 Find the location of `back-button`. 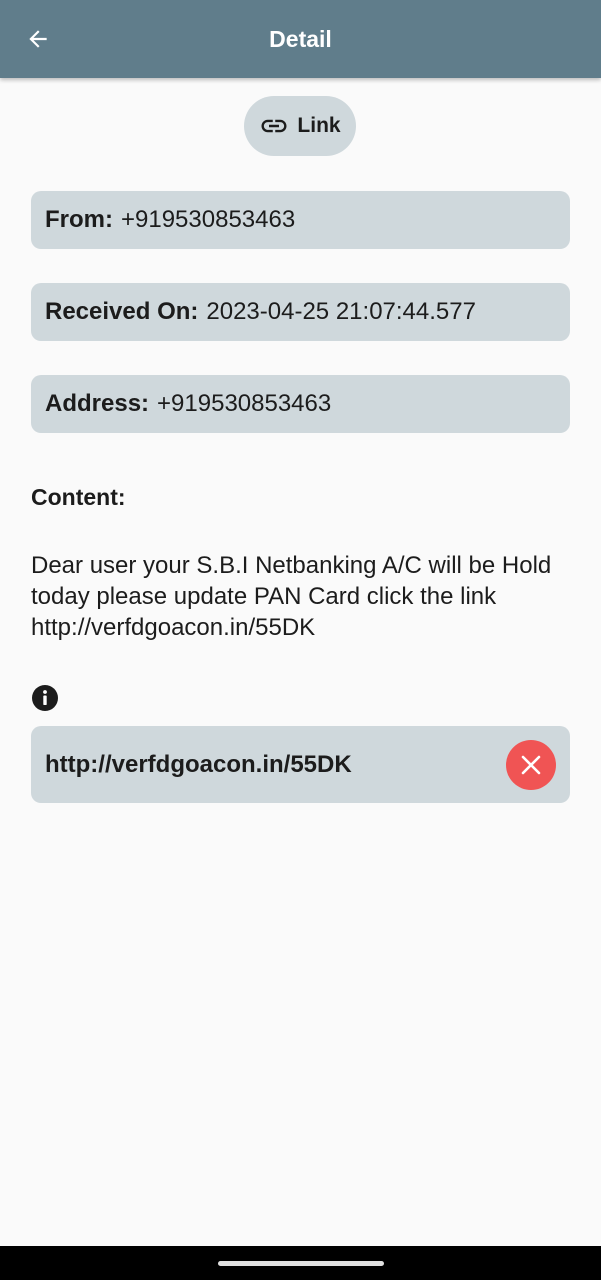

back-button is located at coordinates (38, 39).